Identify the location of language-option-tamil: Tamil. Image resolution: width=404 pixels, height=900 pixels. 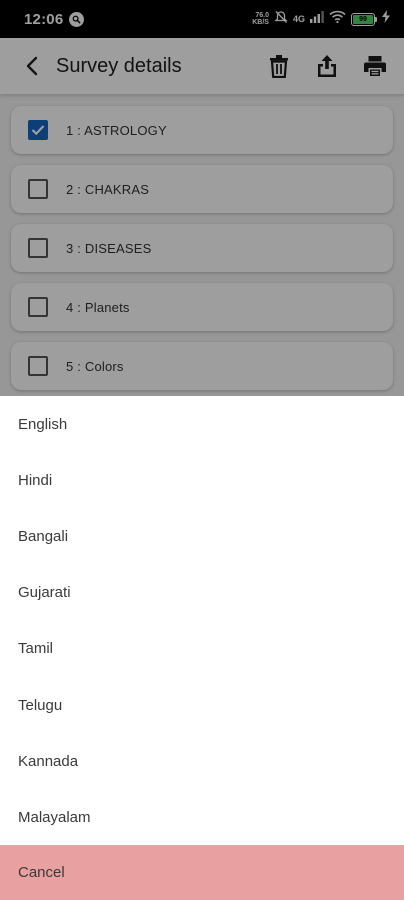
(202, 649).